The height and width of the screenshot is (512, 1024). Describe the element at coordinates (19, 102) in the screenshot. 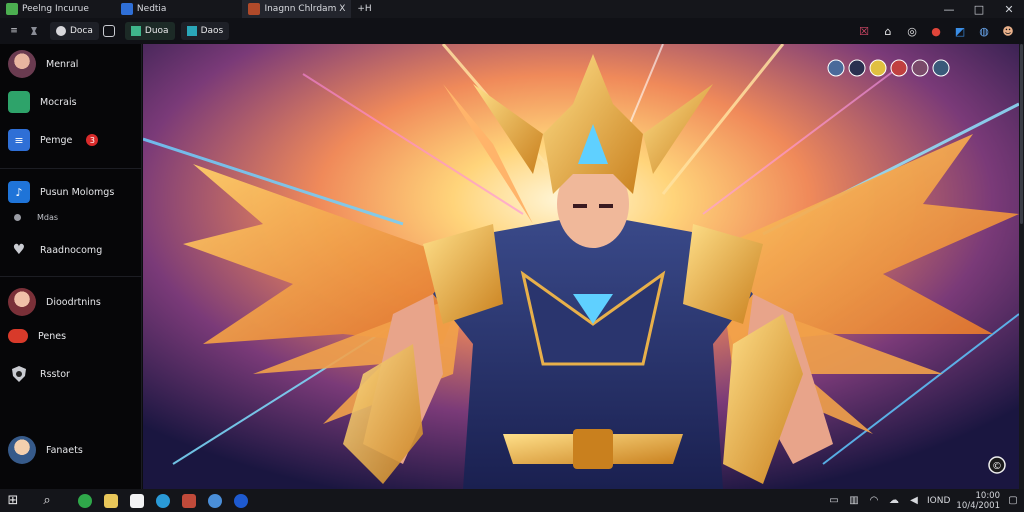

I see `folder-green-icon` at that location.